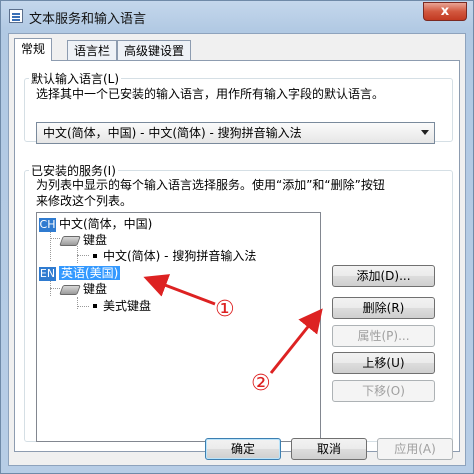 Image resolution: width=474 pixels, height=474 pixels. I want to click on annotation-one: ①, so click(225, 309).